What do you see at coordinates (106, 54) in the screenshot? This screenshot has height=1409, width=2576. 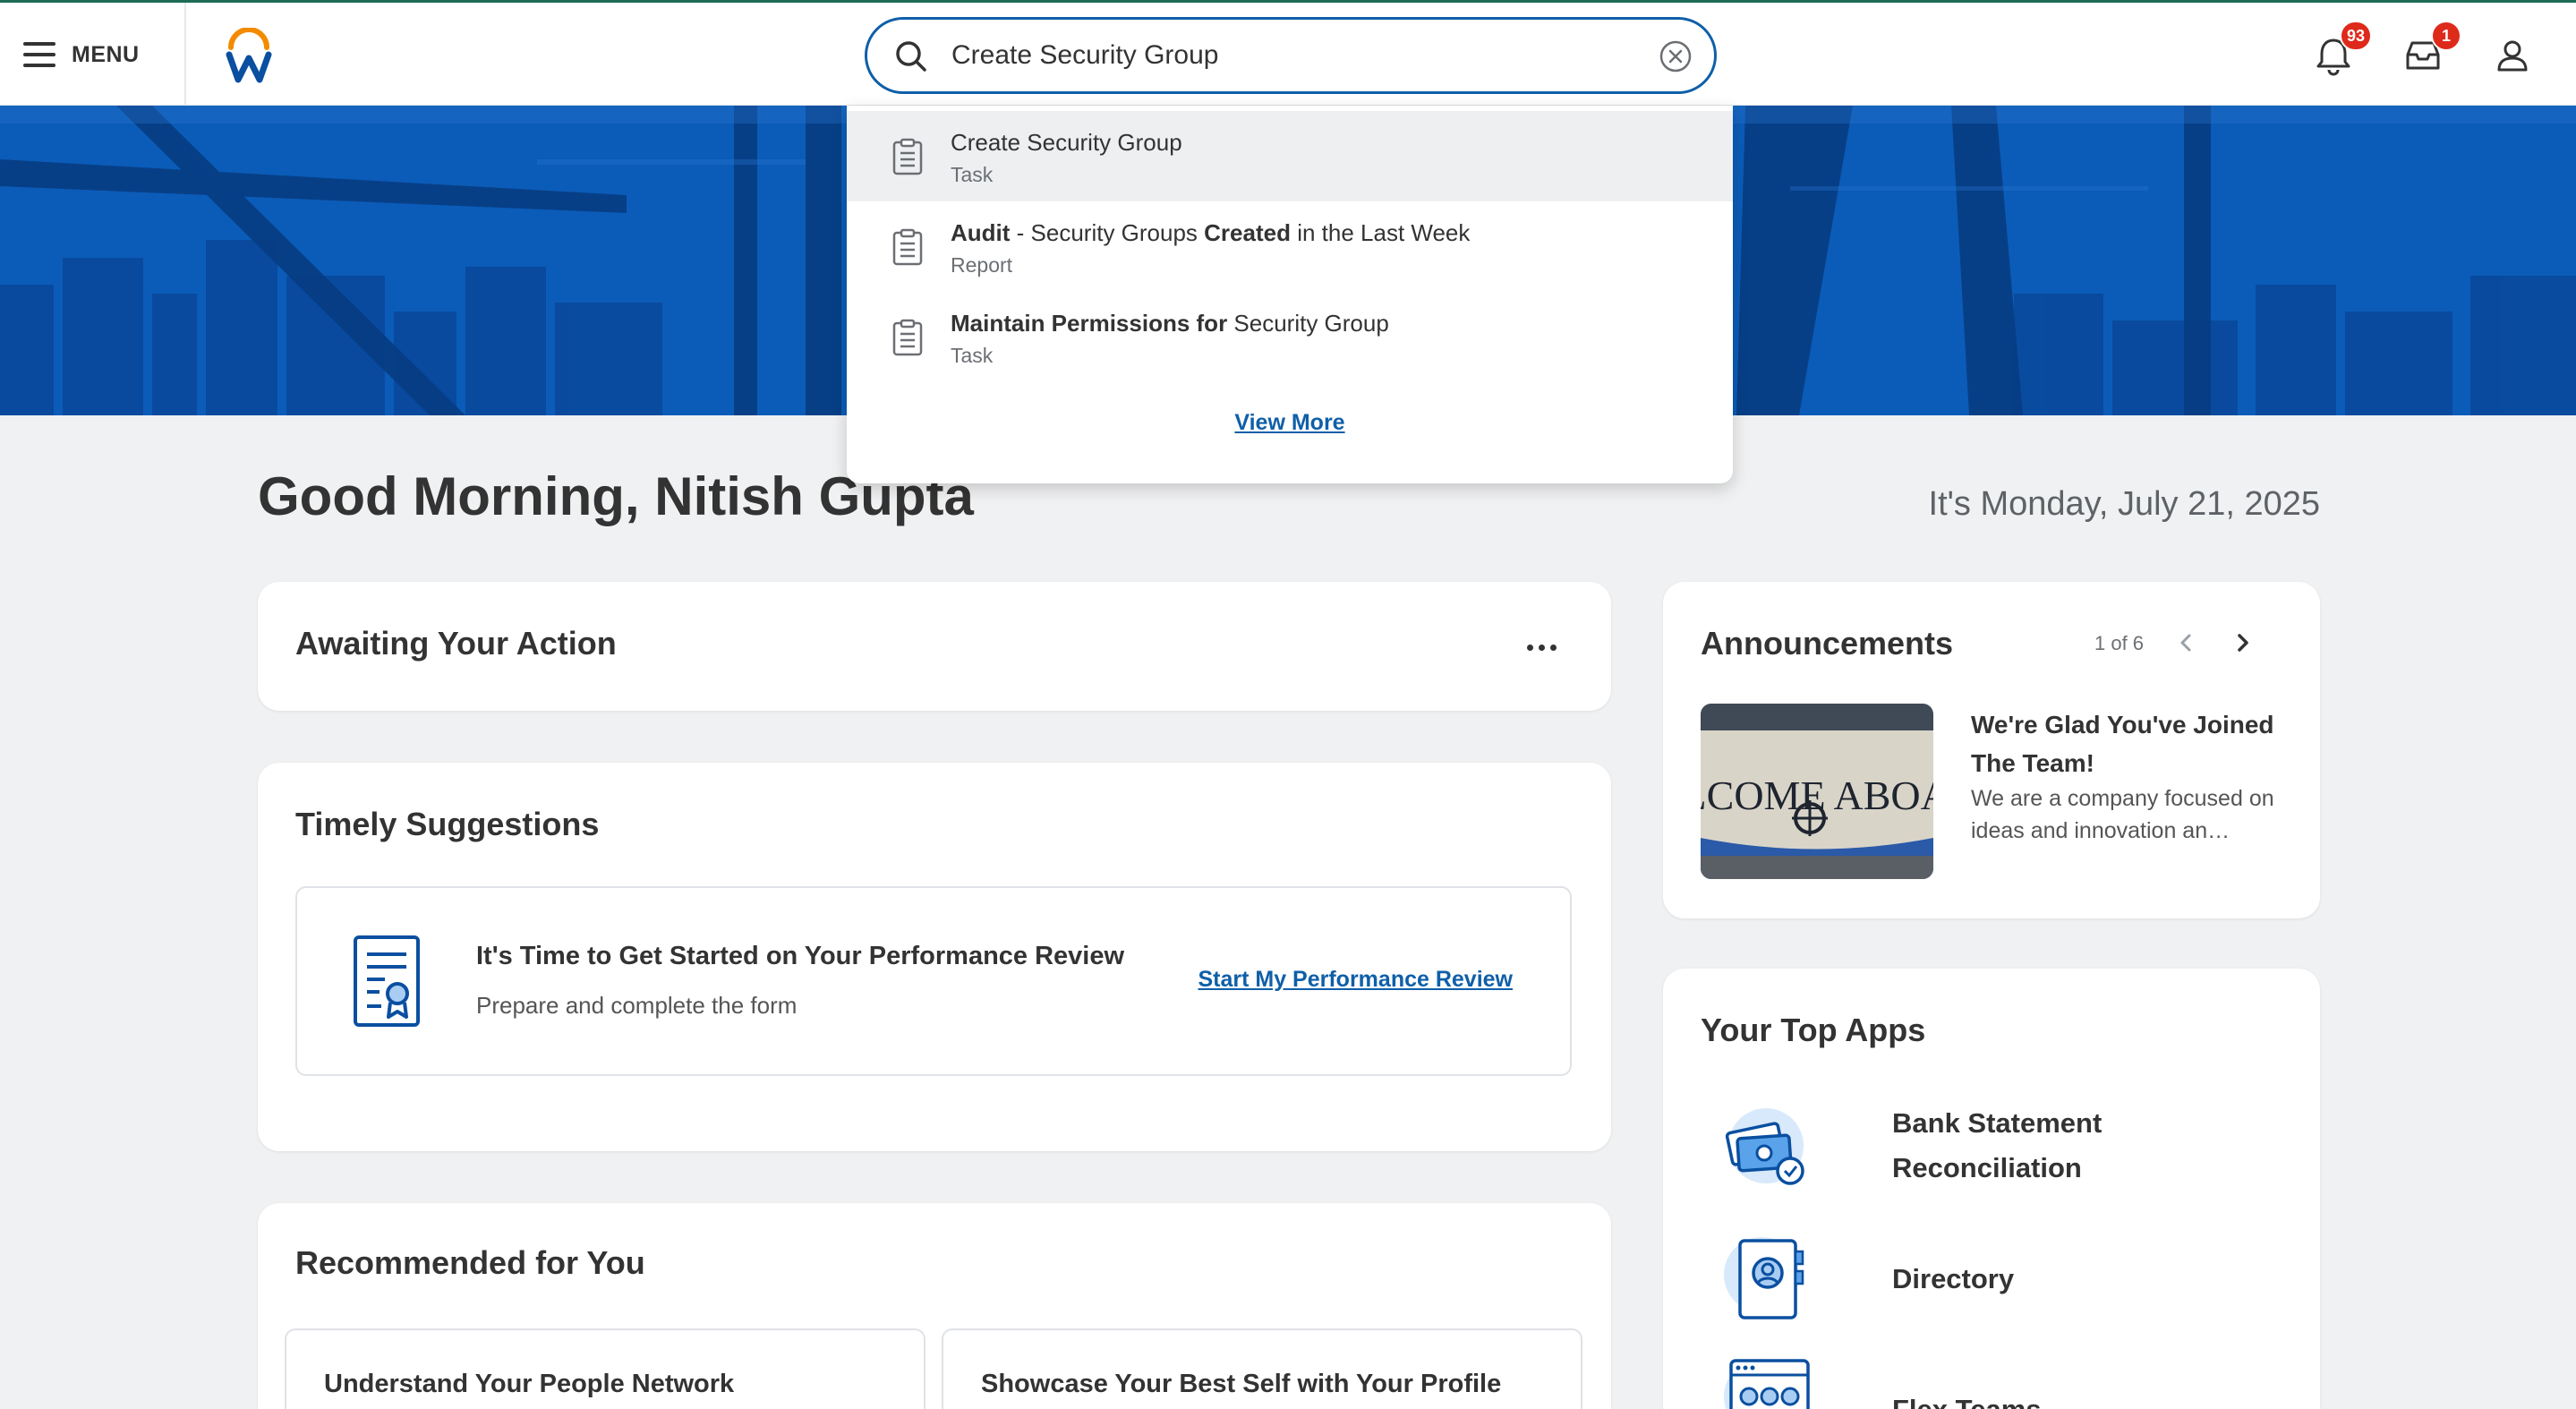 I see `menu-label: MENU` at bounding box center [106, 54].